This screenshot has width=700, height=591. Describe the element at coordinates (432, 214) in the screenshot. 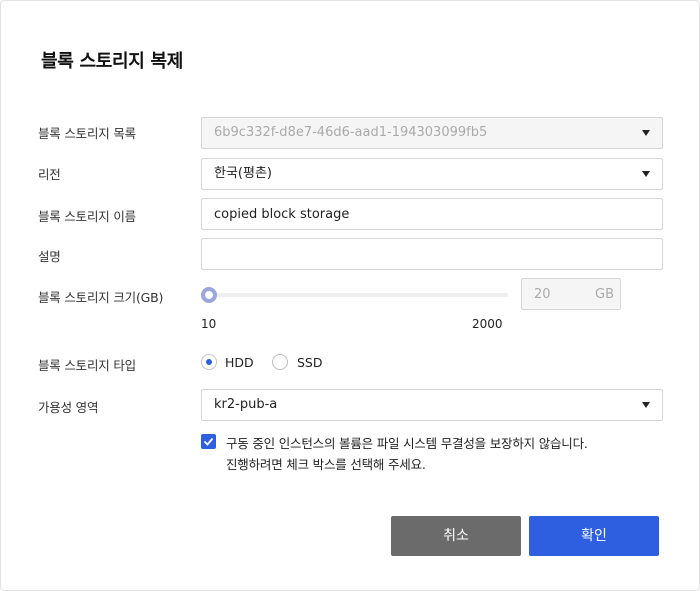

I see `storage-name-input` at that location.